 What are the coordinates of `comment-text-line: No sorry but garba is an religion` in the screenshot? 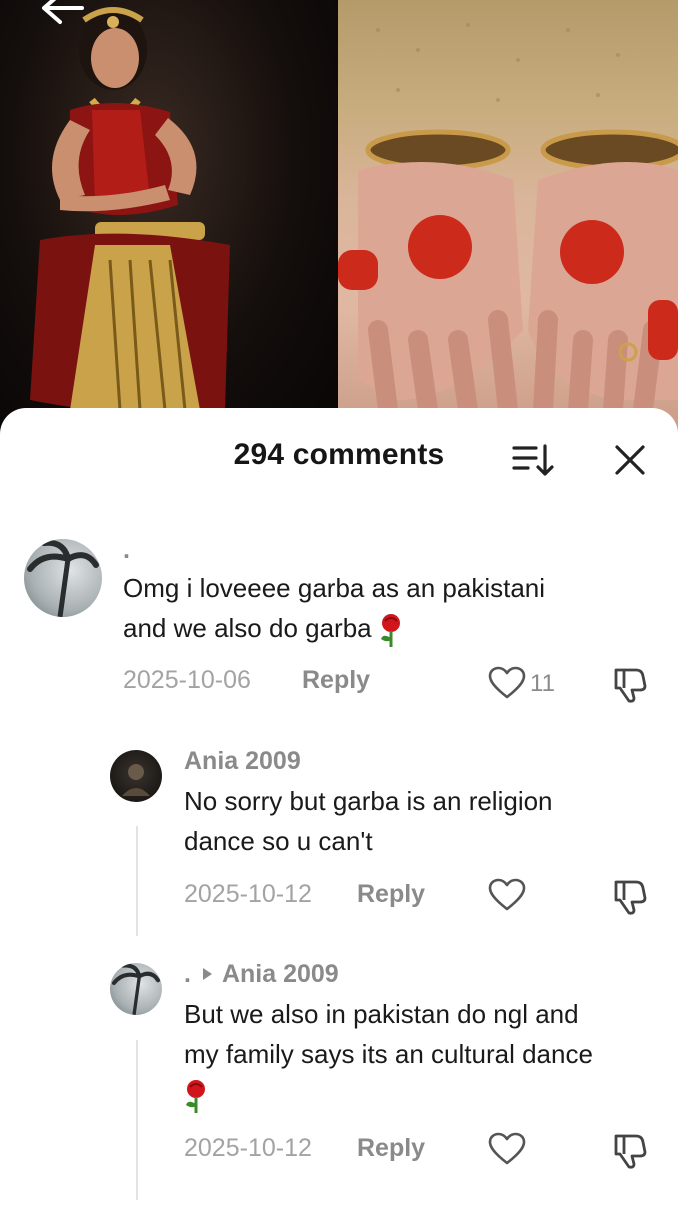 It's located at (368, 801).